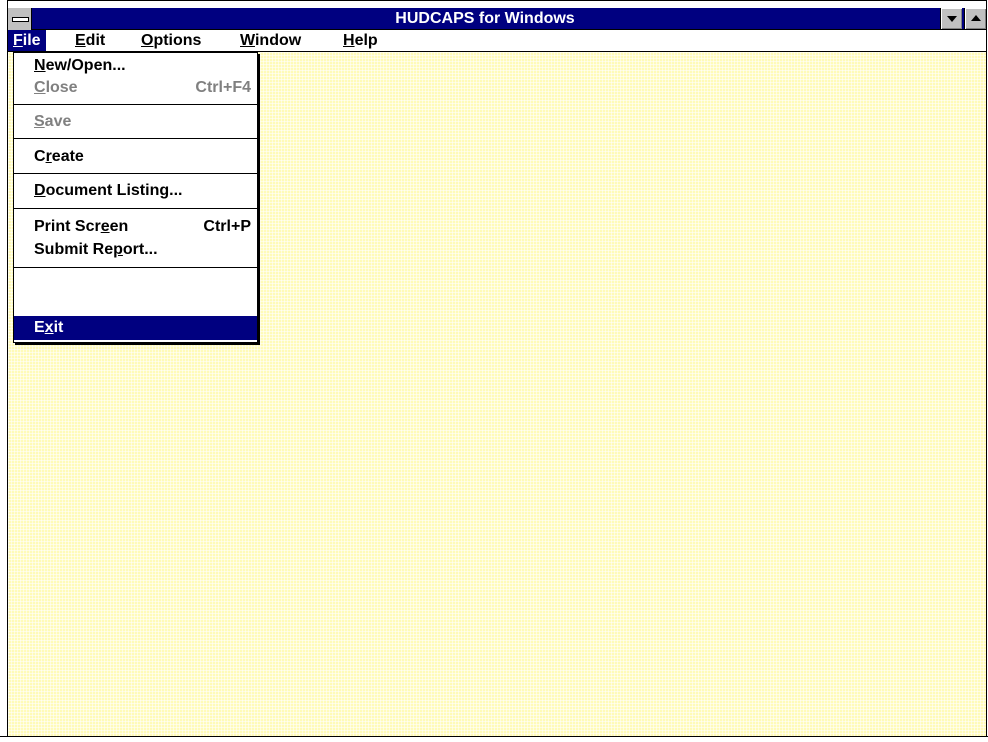  Describe the element at coordinates (135, 157) in the screenshot. I see `menu-item-create: Create` at that location.